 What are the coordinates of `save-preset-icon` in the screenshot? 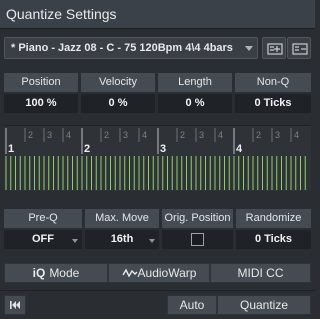 It's located at (275, 49).